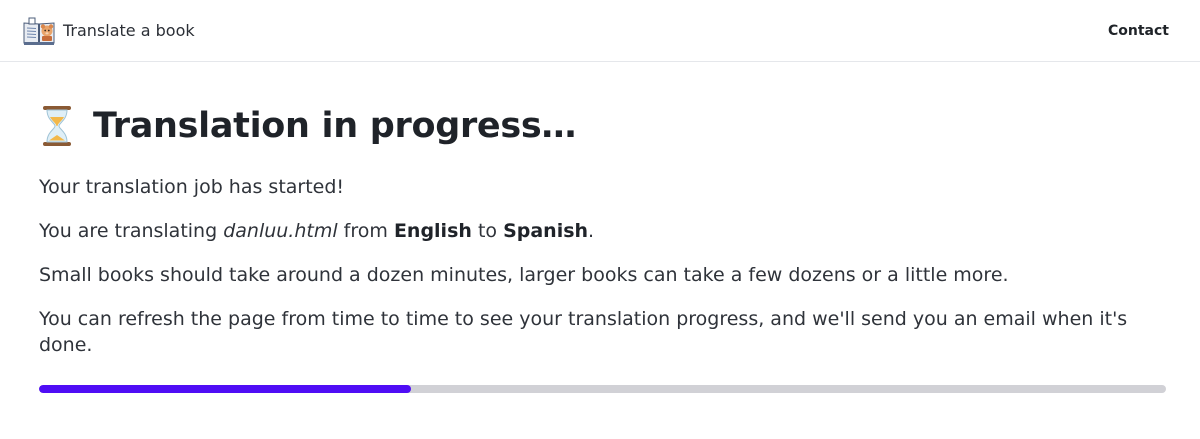 The height and width of the screenshot is (439, 1200). I want to click on brand-link: Translate a book, so click(109, 31).